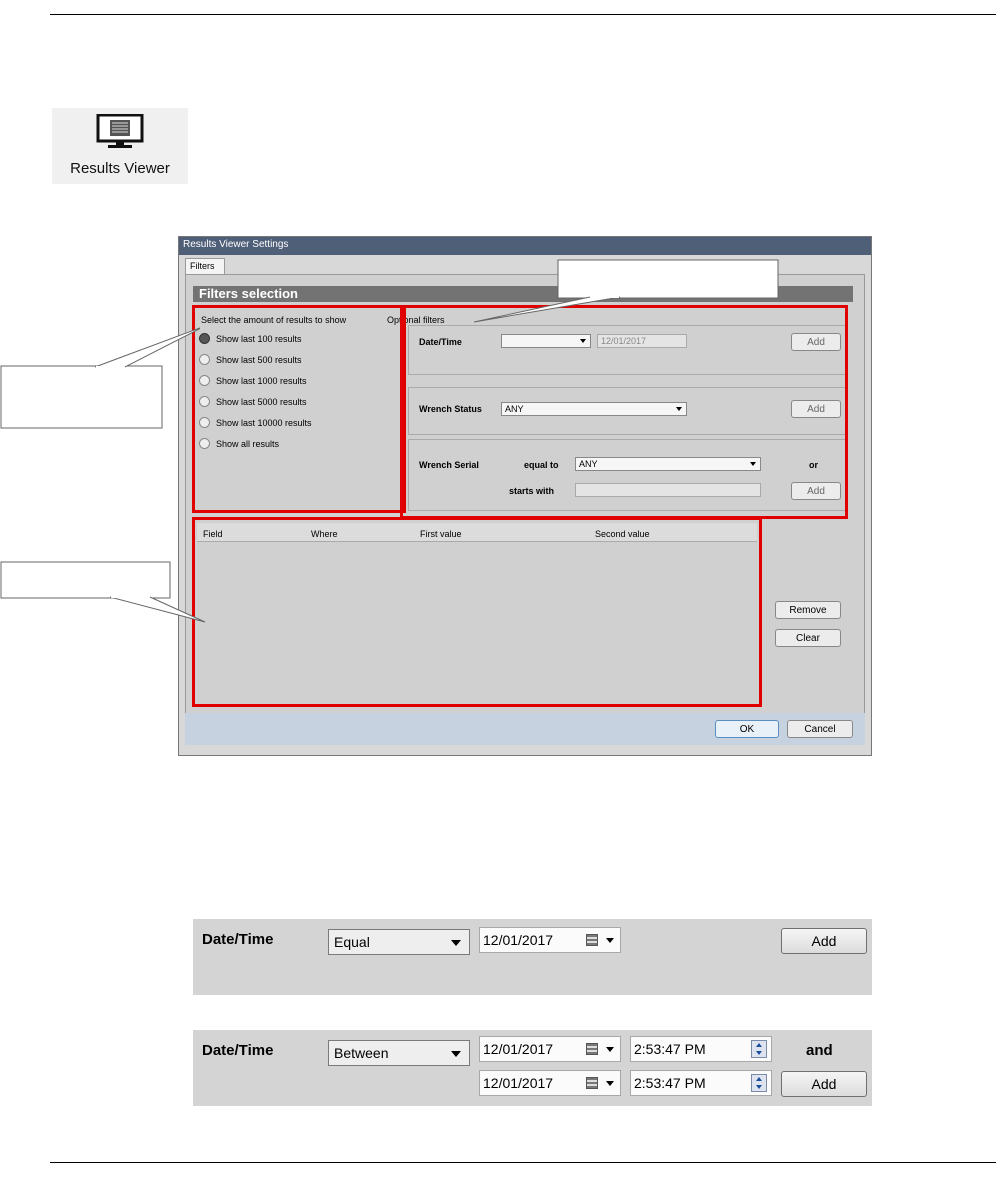 Image resolution: width=996 pixels, height=1190 pixels. I want to click on equal-condition-dropdown: Equal, so click(399, 942).